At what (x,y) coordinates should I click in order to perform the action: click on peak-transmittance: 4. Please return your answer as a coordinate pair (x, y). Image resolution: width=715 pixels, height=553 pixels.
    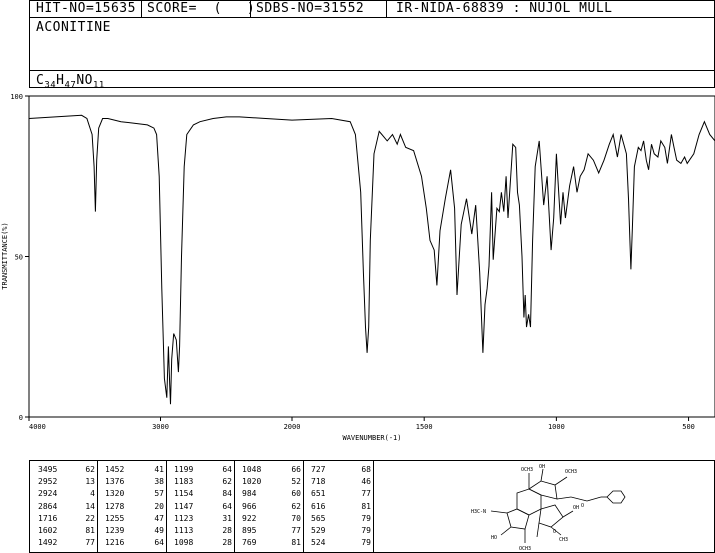
    Looking at the image, I should click on (92, 494).